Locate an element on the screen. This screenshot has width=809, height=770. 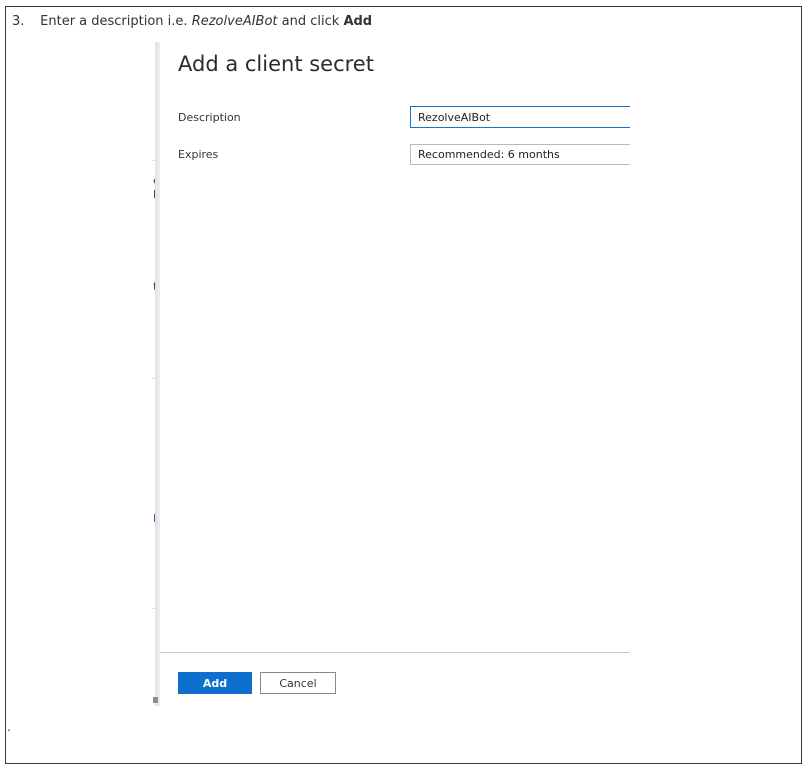
add-button: Add is located at coordinates (215, 683).